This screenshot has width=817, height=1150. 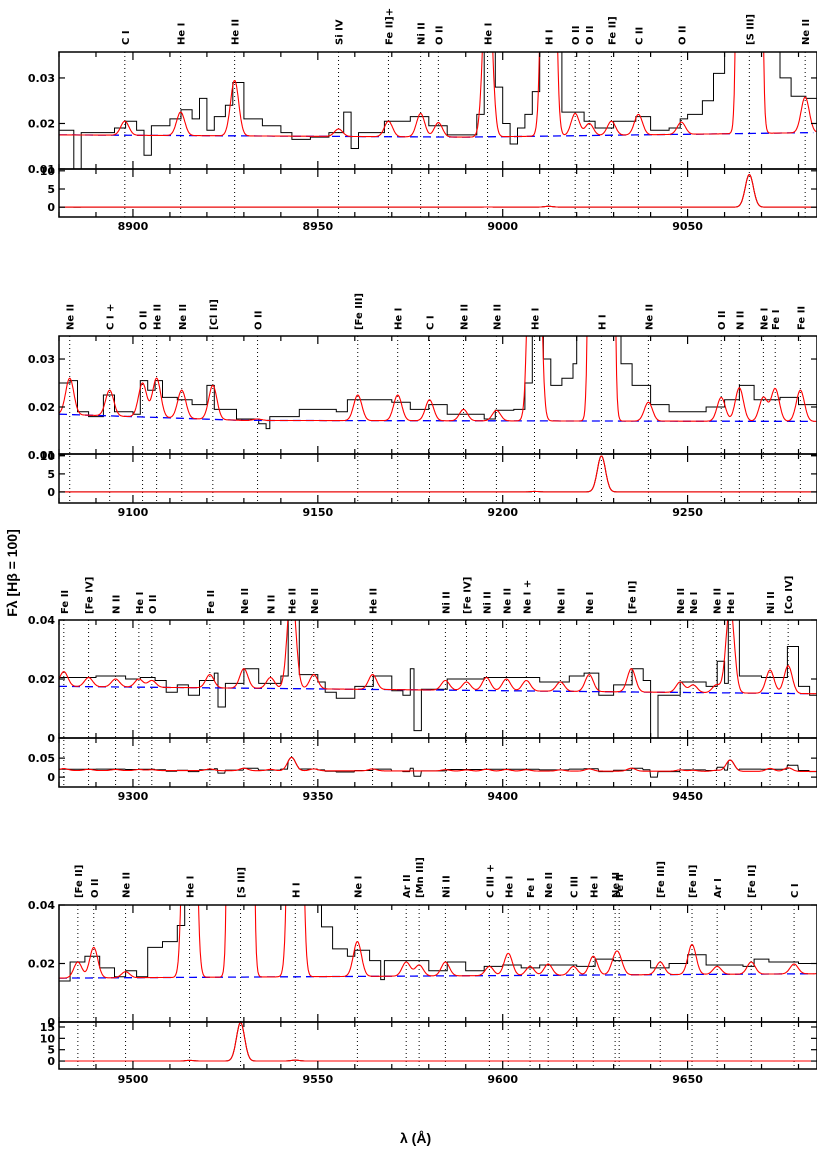 What do you see at coordinates (318, 226) in the screenshot?
I see `x-tick-label: 8950` at bounding box center [318, 226].